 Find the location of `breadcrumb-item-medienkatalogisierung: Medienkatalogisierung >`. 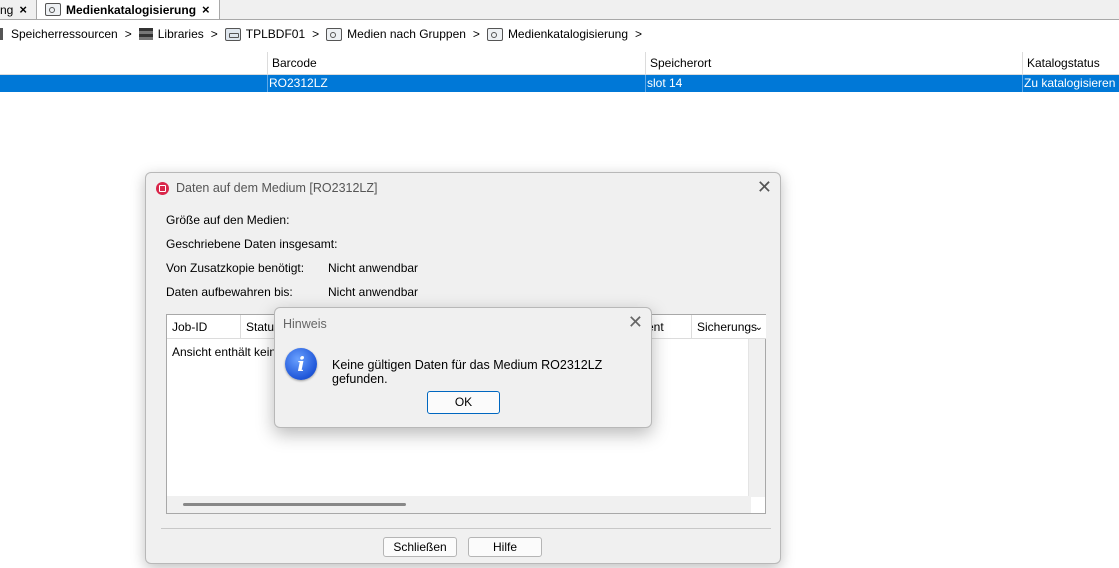

breadcrumb-item-medienkatalogisierung: Medienkatalogisierung > is located at coordinates (567, 34).